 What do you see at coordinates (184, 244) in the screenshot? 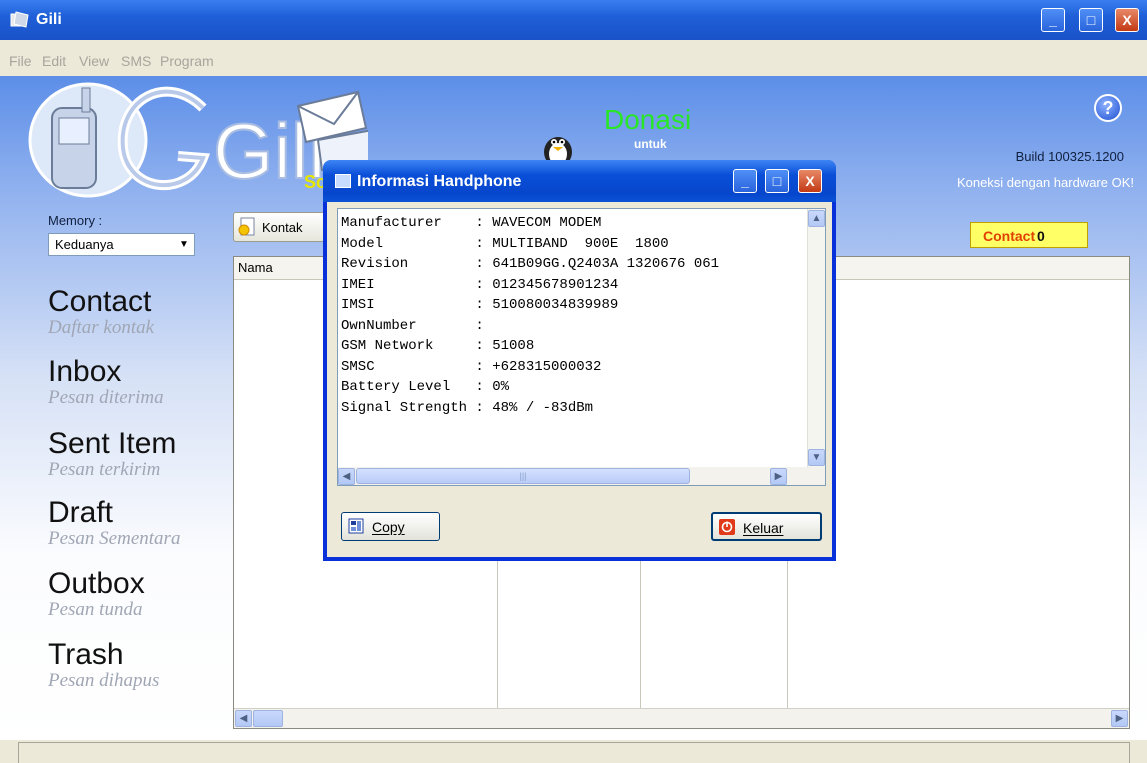
I see `chevron-down-icon: ▼` at bounding box center [184, 244].